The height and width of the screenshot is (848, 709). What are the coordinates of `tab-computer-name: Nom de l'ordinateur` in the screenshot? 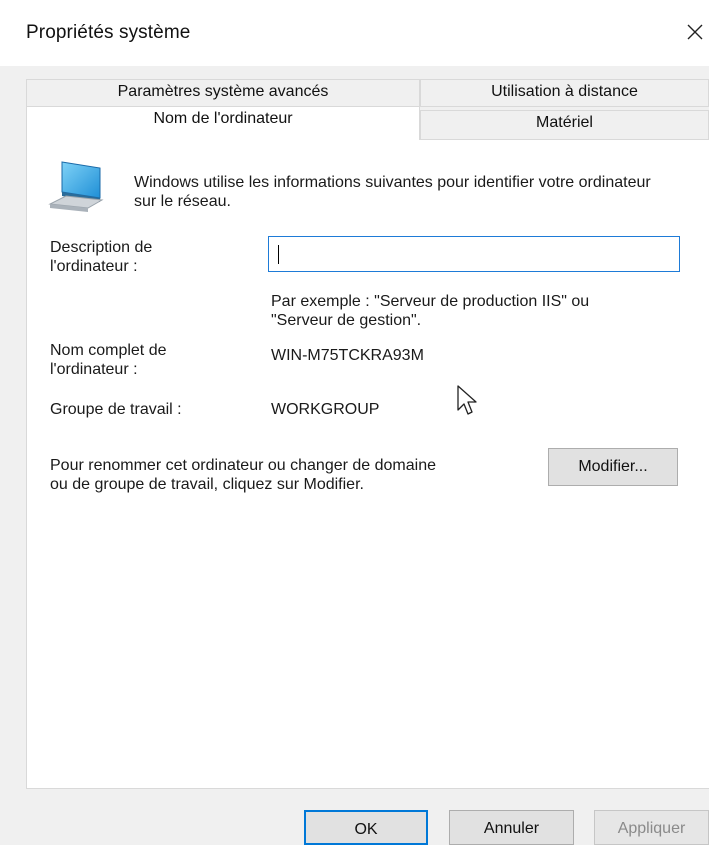 It's located at (223, 123).